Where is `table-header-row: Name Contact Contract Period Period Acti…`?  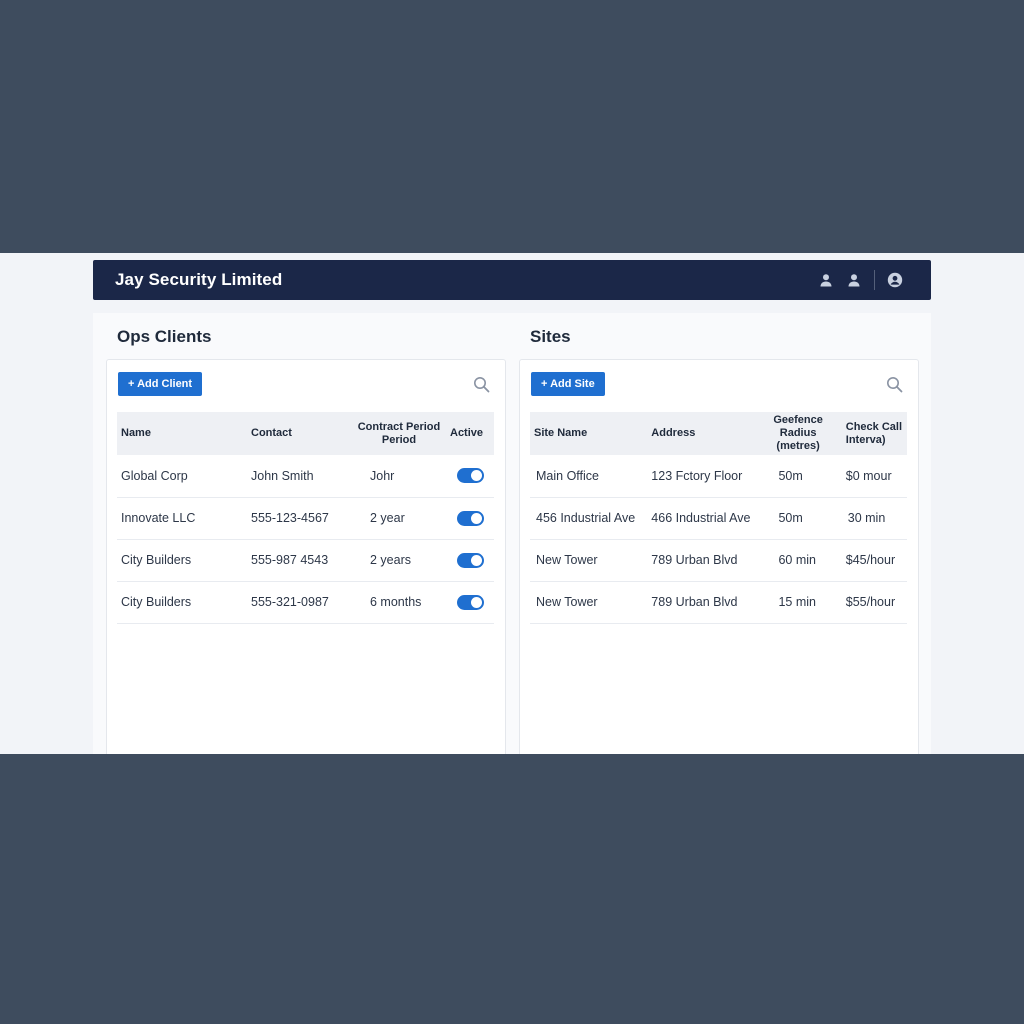
table-header-row: Name Contact Contract Period Period Acti… is located at coordinates (305, 433).